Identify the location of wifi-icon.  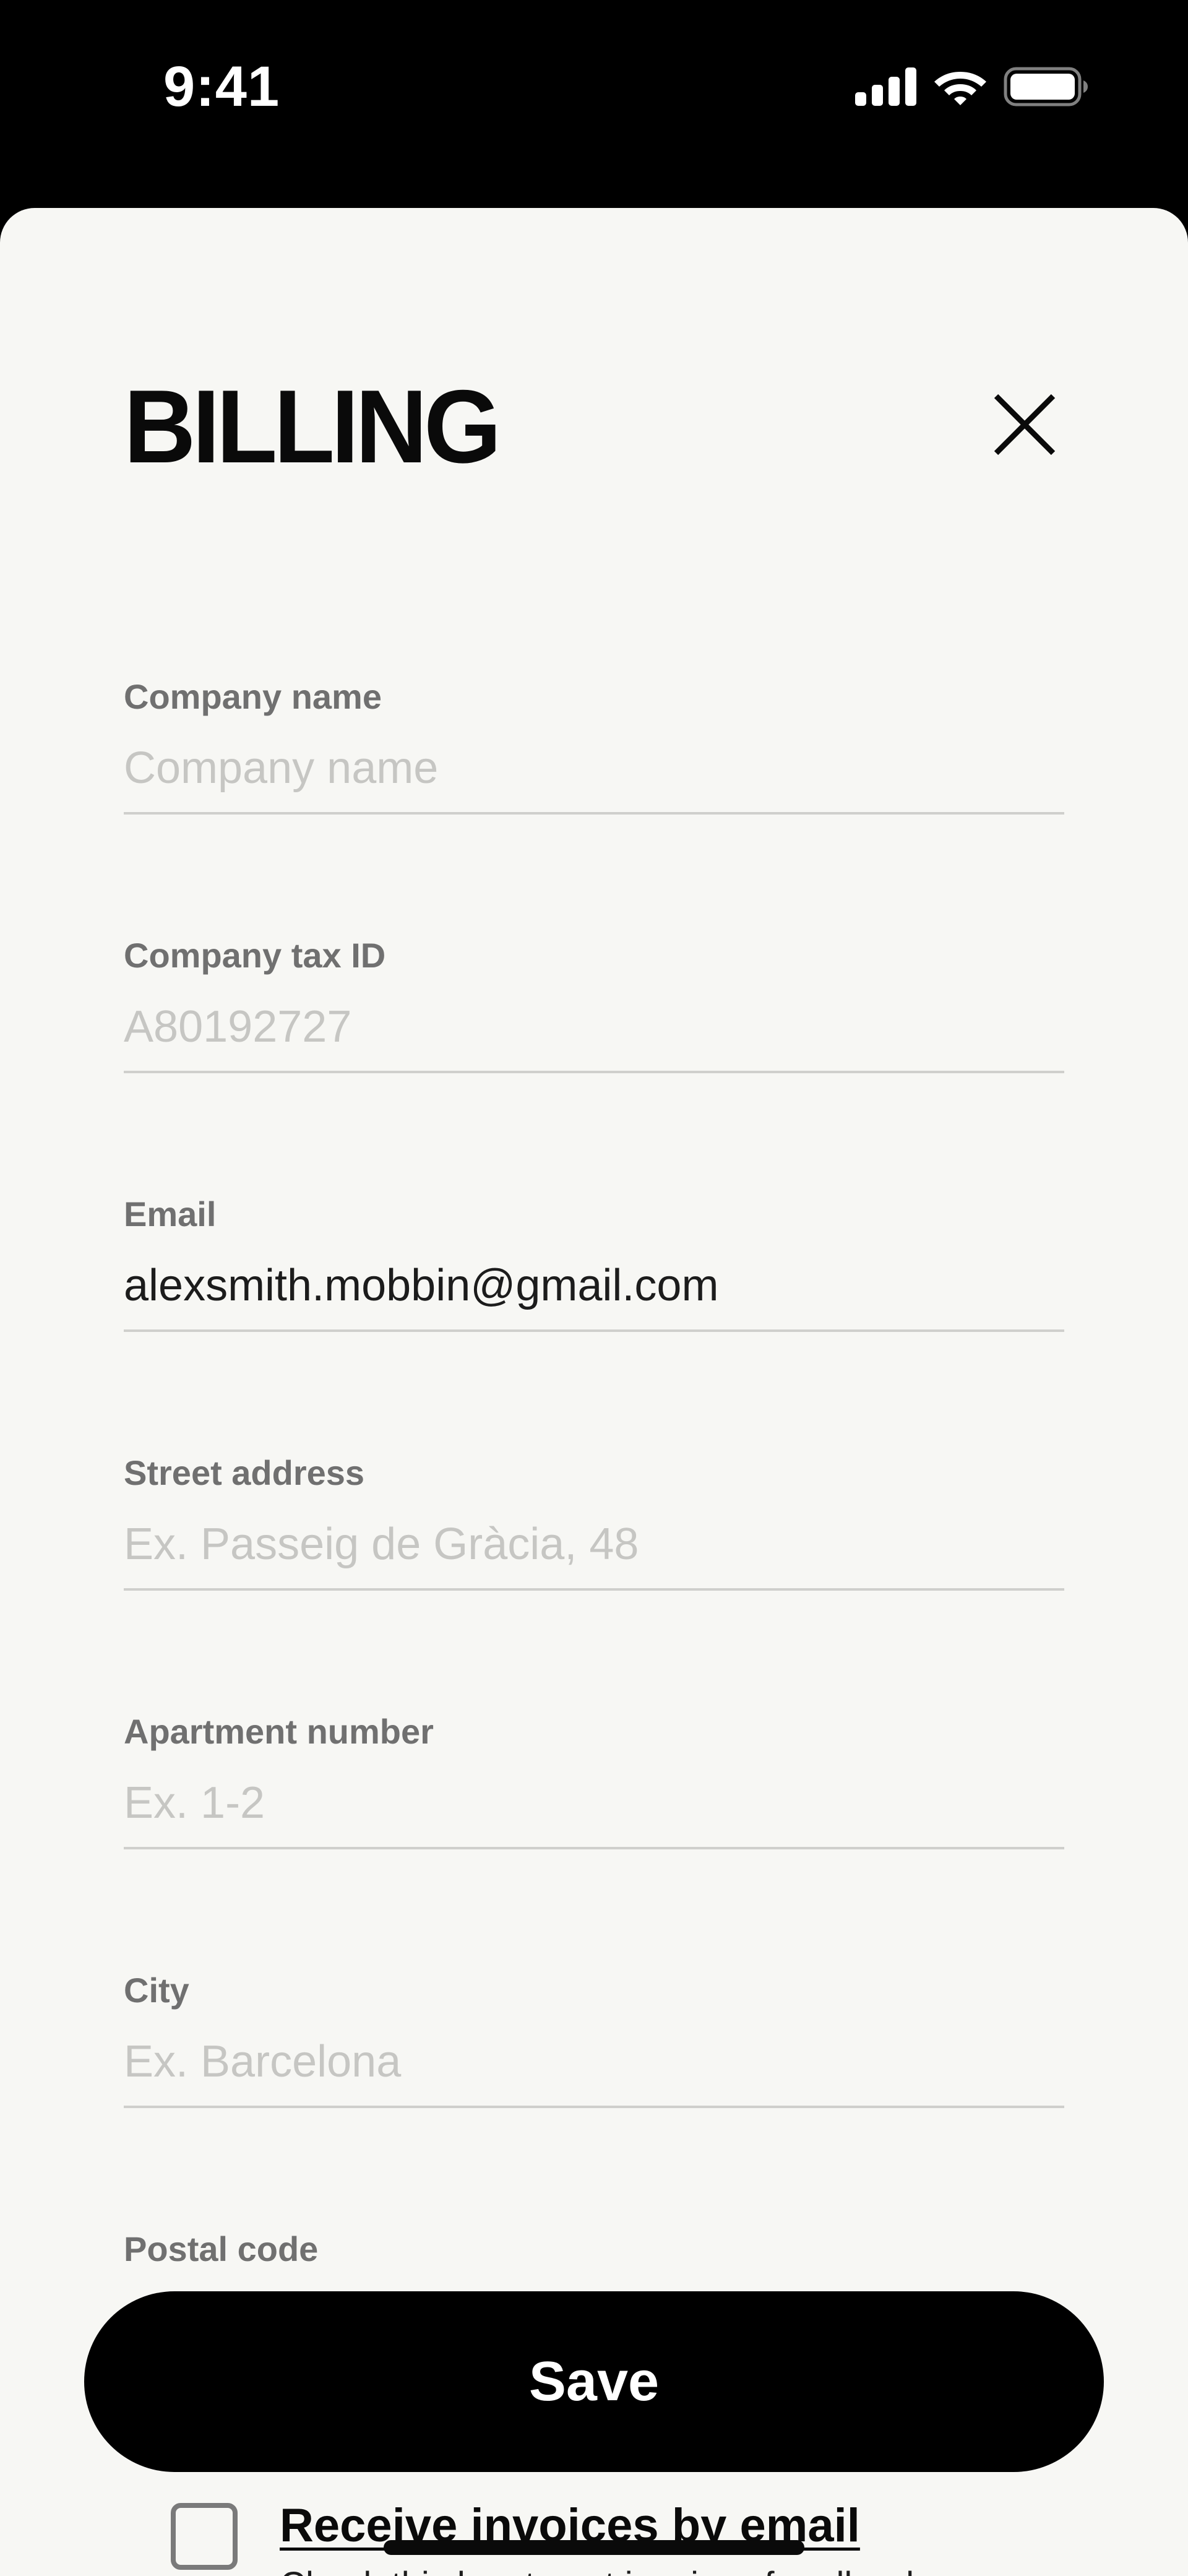
(960, 86).